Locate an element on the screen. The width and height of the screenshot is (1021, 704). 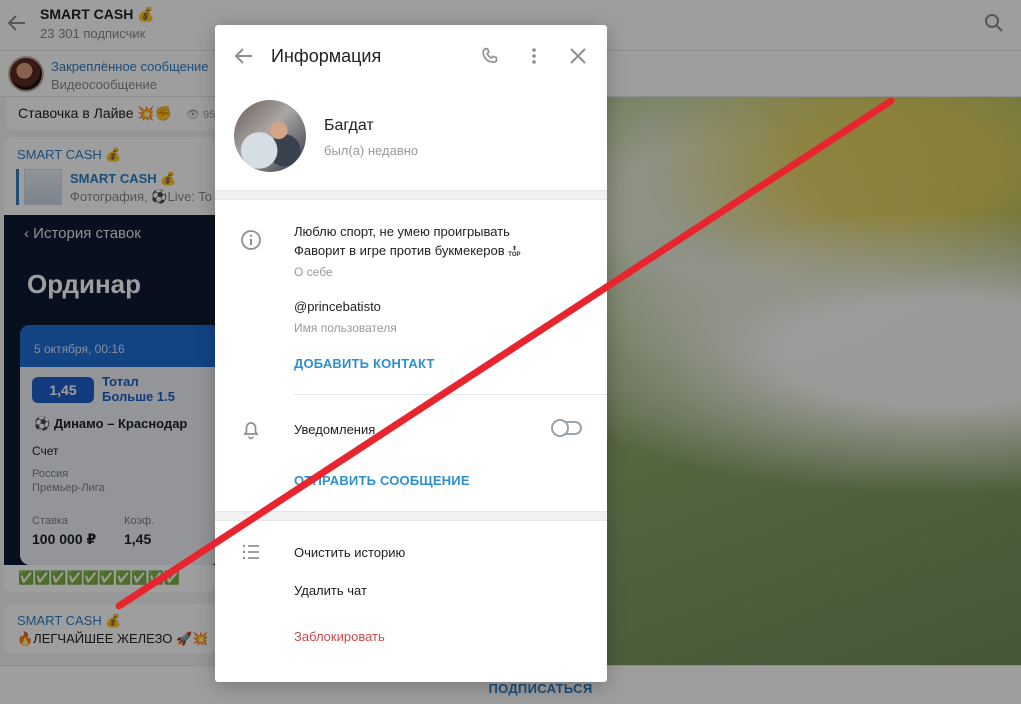
back-arrow-icon is located at coordinates (244, 56).